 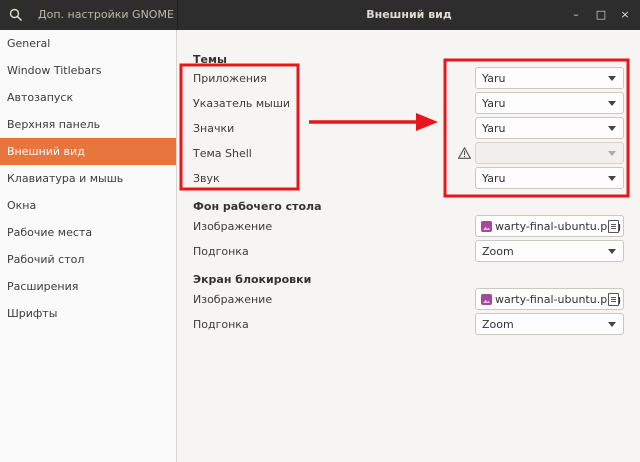 I want to click on applications-theme-select: Yaru, so click(x=549, y=78).